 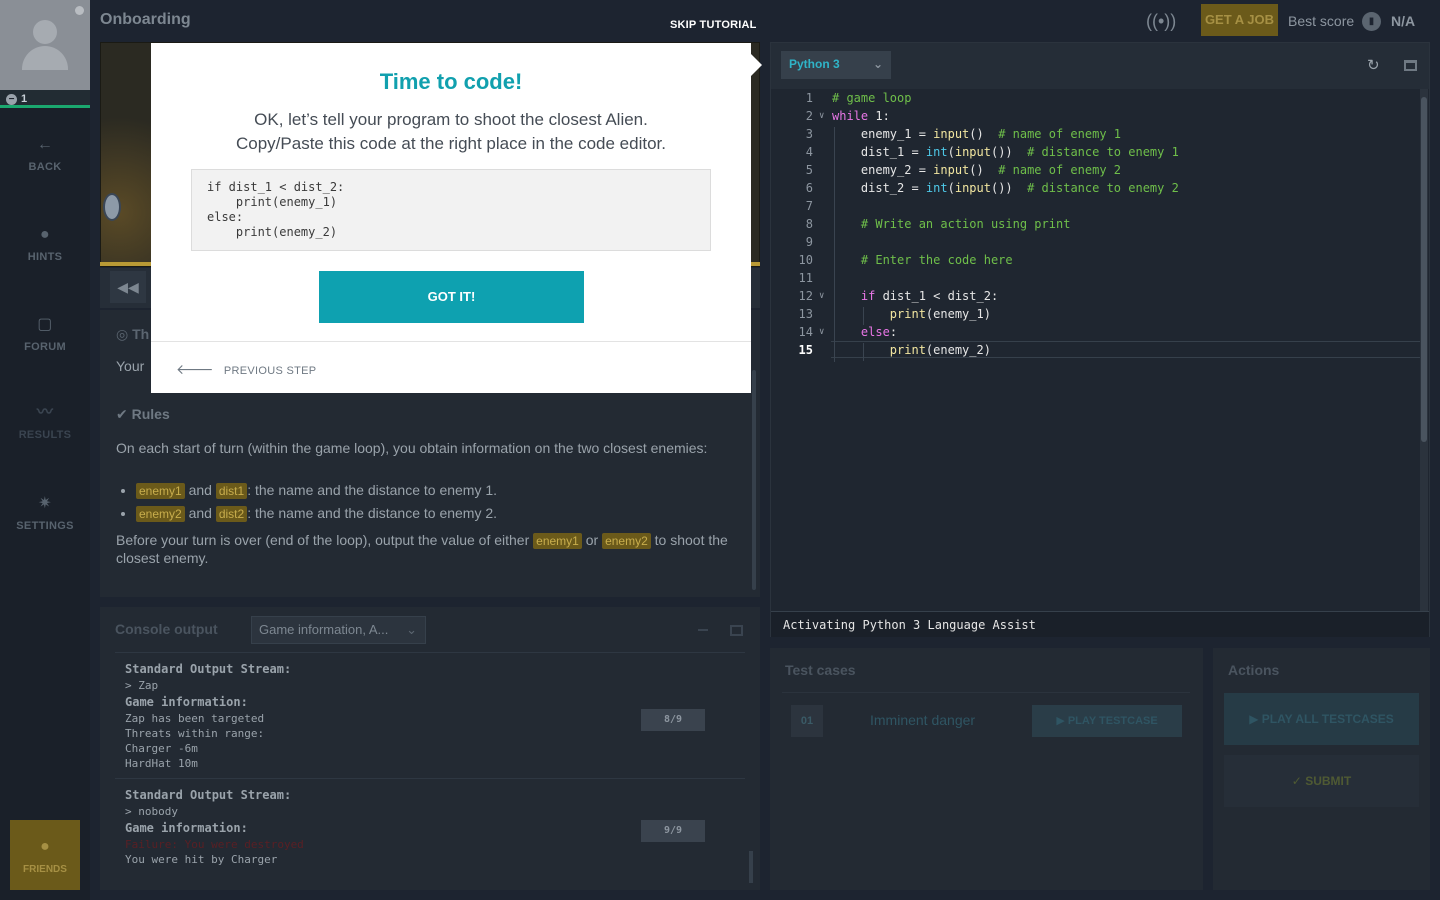 I want to click on rules-title: ✔ Rules, so click(x=143, y=414).